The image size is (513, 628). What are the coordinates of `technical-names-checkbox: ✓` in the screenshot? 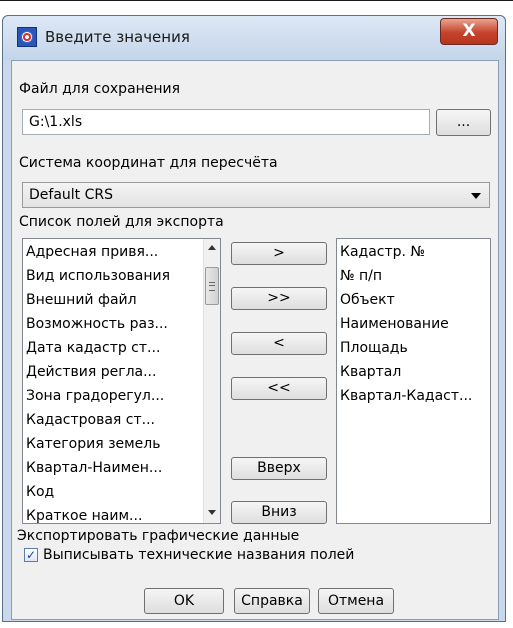 It's located at (31, 555).